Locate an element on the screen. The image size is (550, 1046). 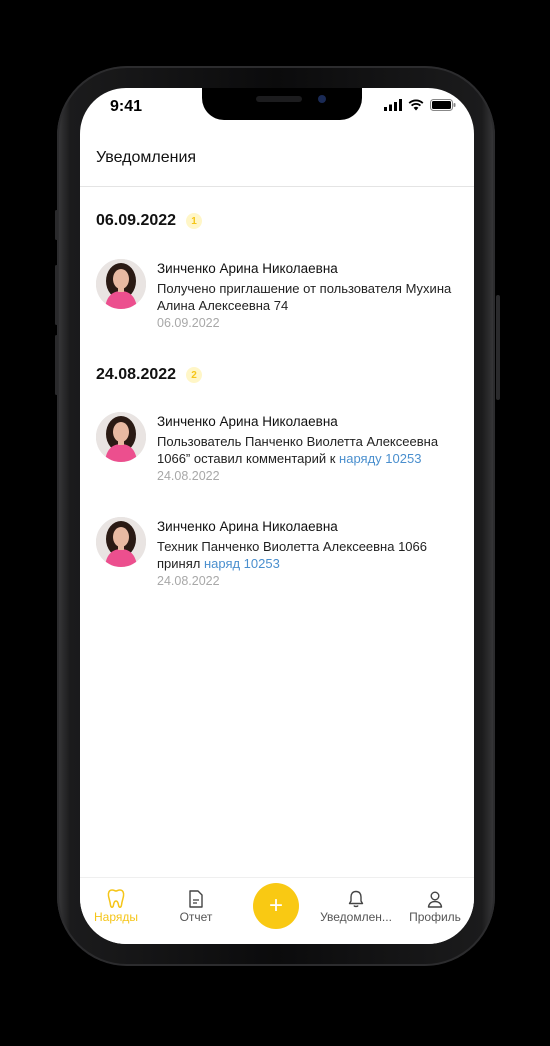
status-time: 9:41 is located at coordinates (126, 106).